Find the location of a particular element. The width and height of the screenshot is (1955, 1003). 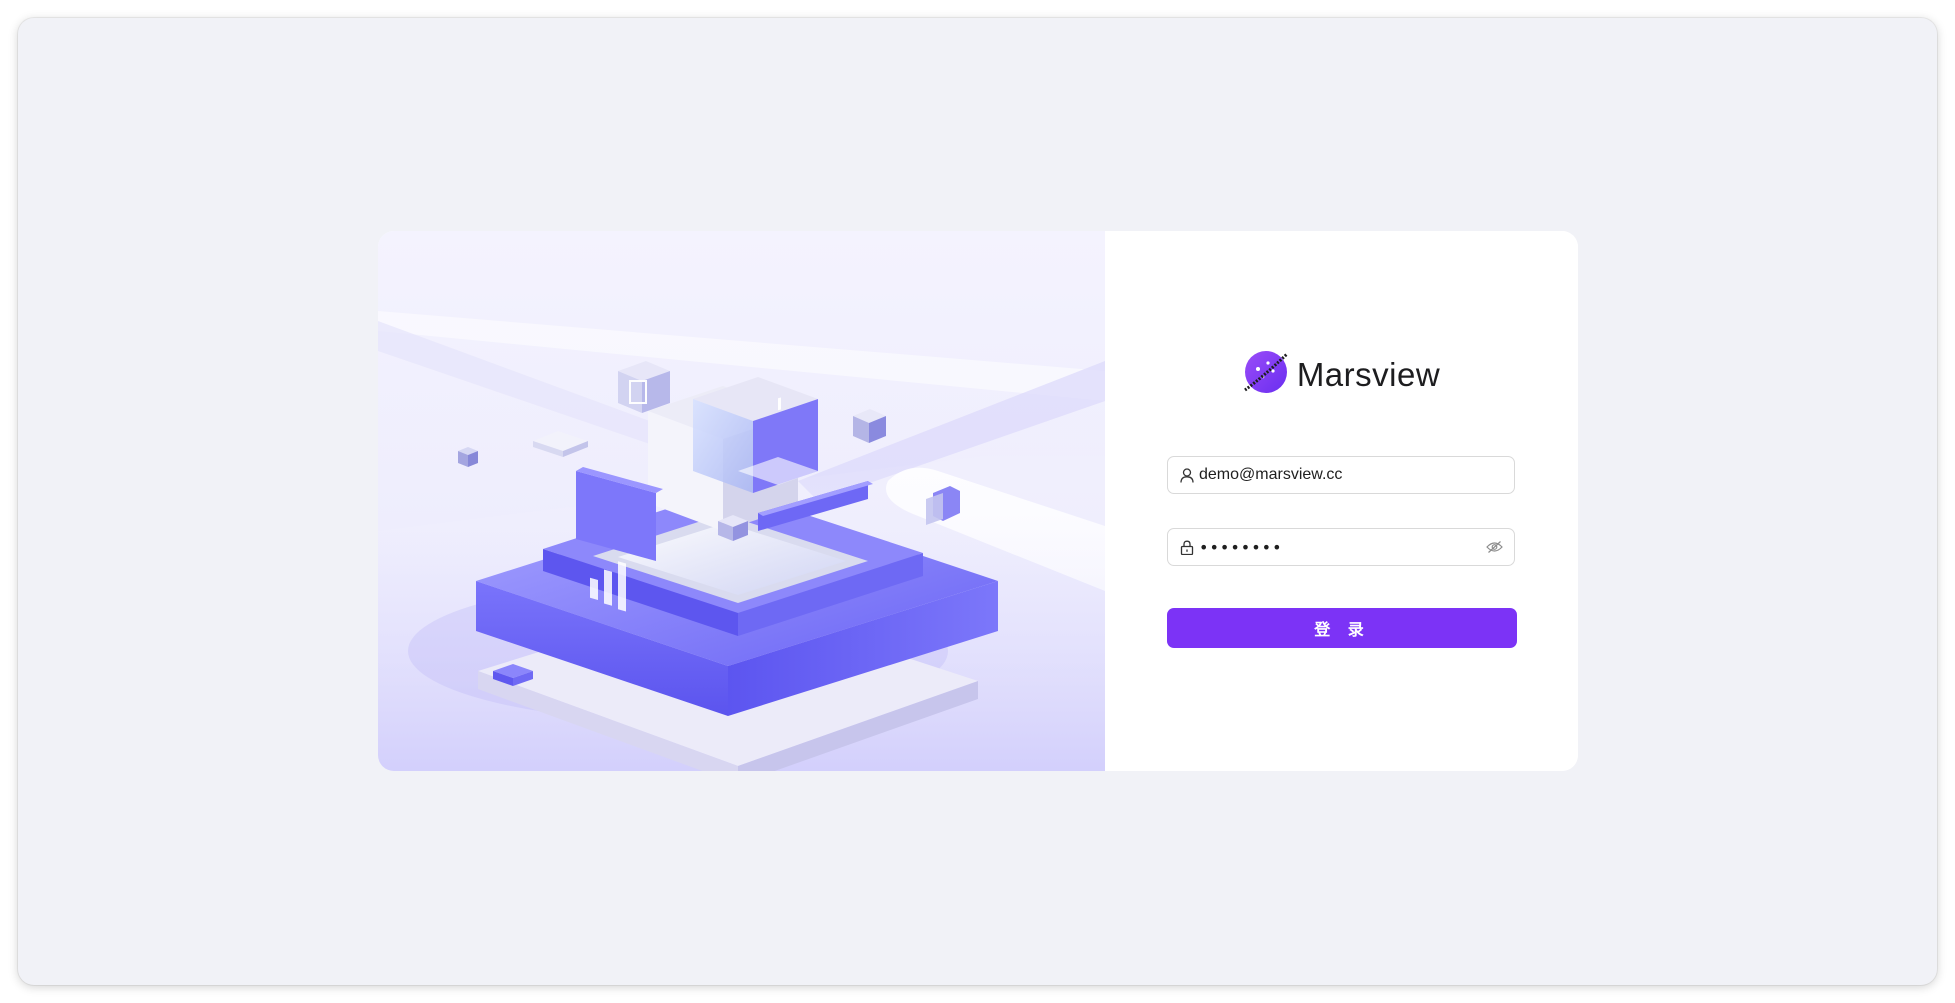

user-icon is located at coordinates (1187, 475).